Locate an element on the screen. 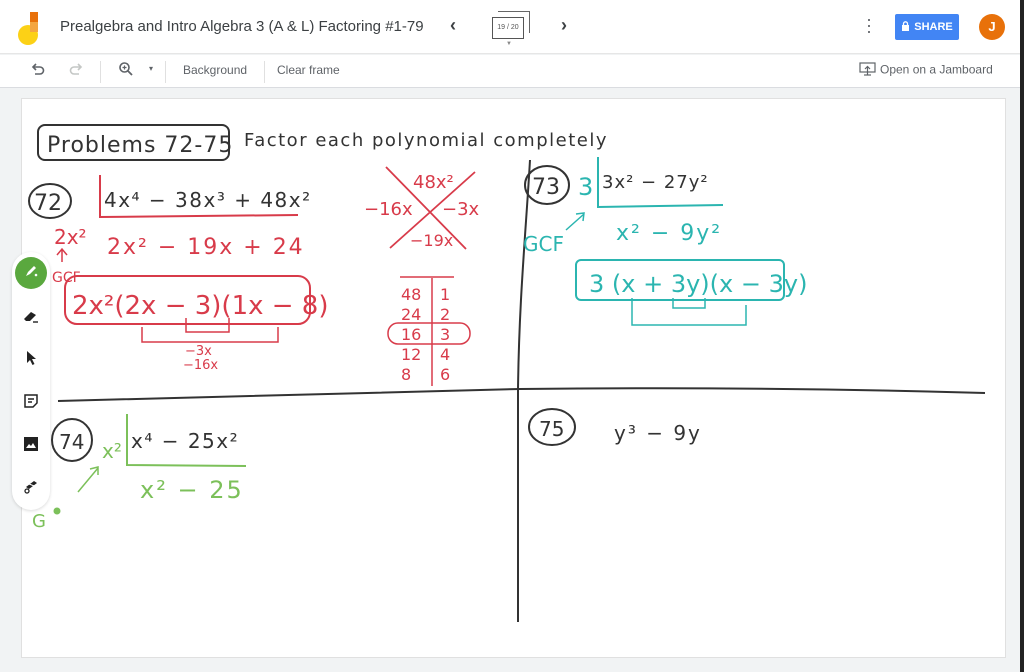 This screenshot has width=1024, height=672. laser-icon is located at coordinates (31, 488).